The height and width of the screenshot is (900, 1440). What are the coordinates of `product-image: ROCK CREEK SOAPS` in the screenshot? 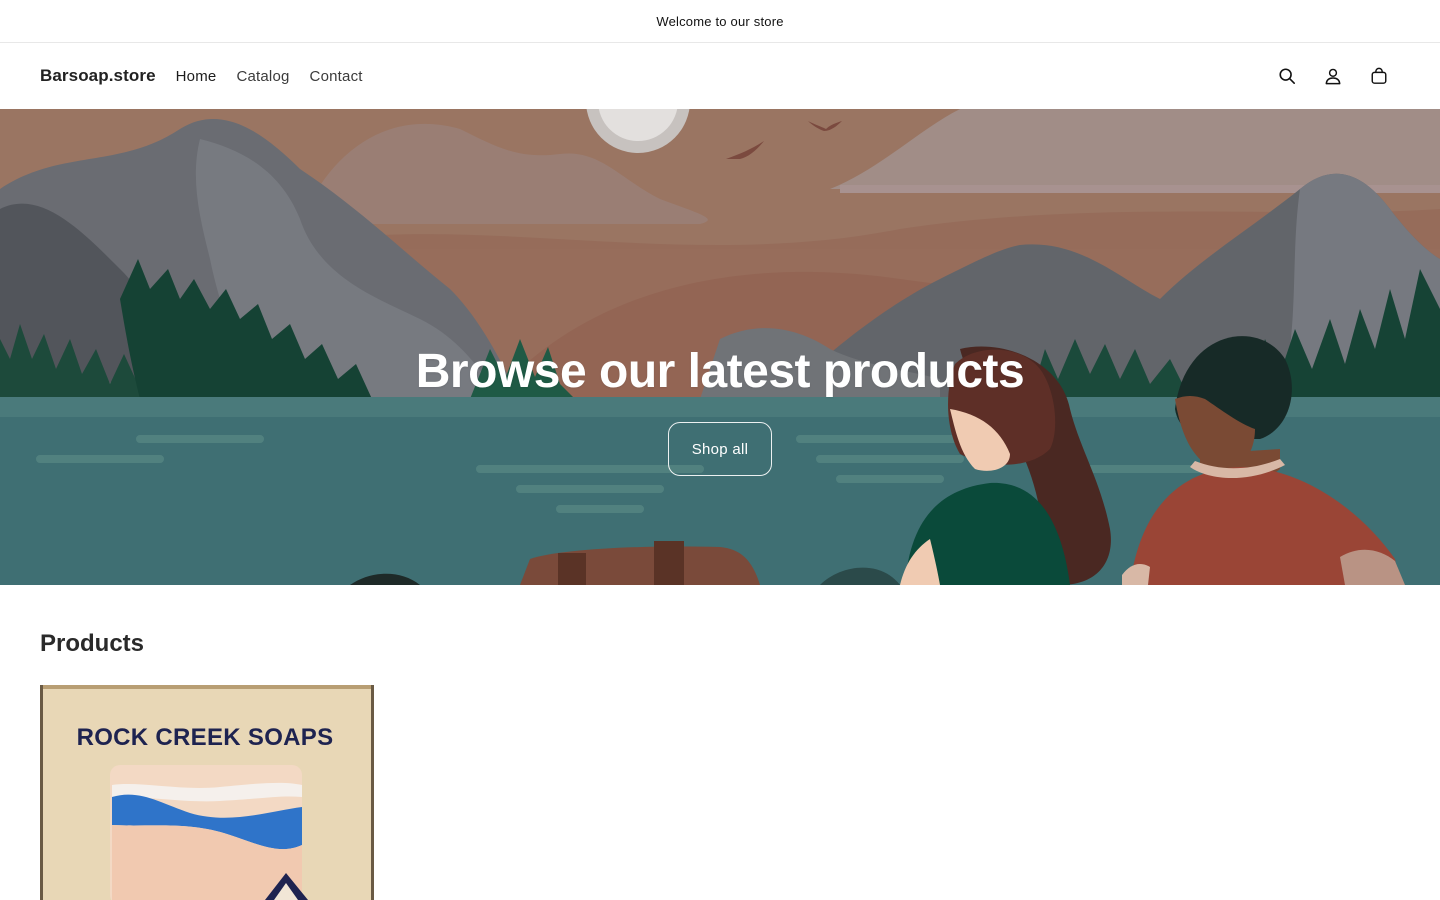 It's located at (207, 792).